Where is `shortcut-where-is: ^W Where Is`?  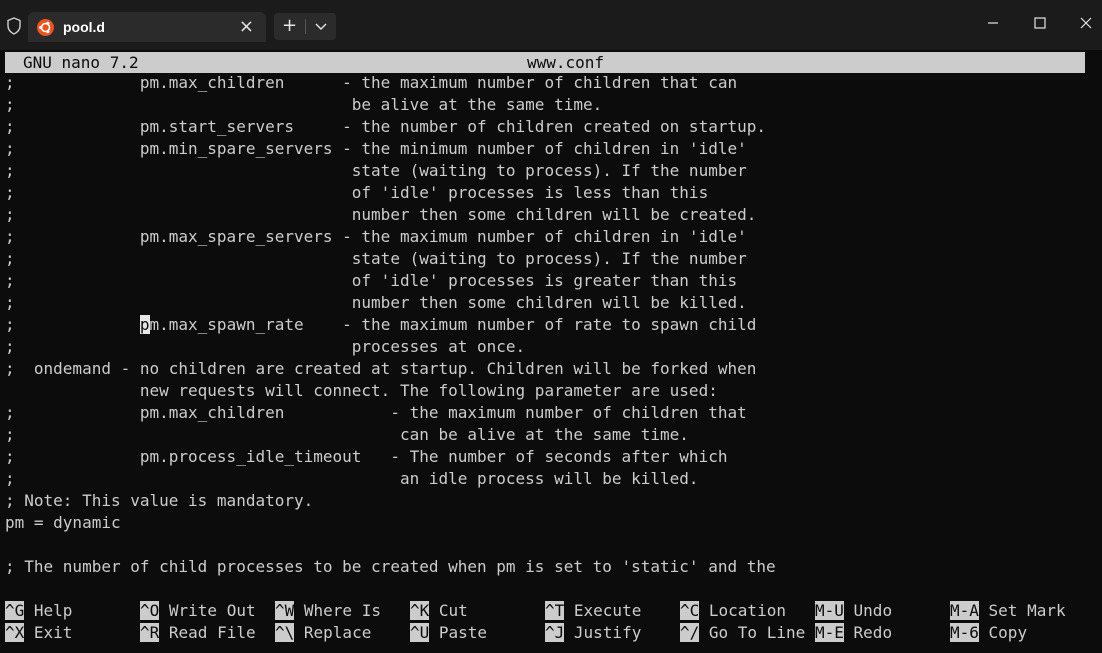
shortcut-where-is: ^W Where Is is located at coordinates (328, 611).